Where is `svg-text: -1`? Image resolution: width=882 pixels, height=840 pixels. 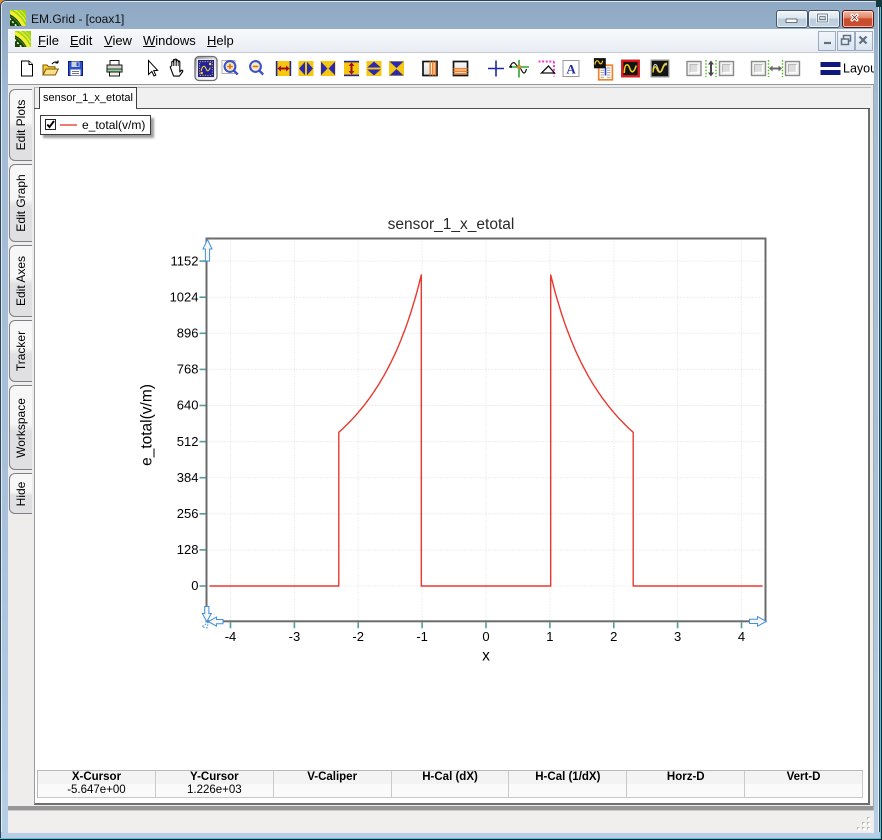 svg-text: -1 is located at coordinates (422, 636).